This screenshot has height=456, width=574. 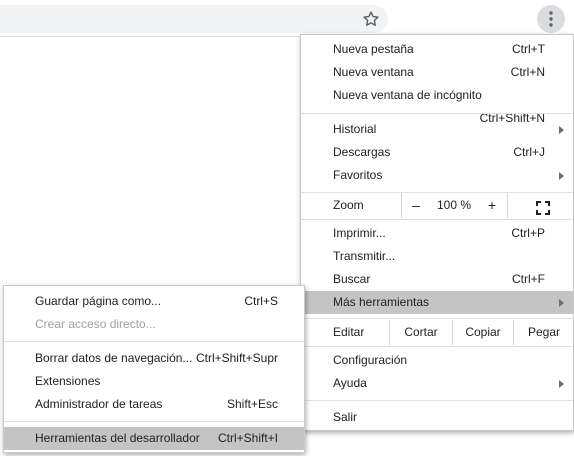 I want to click on zoom-row: Zoom – 100 % +, so click(x=437, y=205).